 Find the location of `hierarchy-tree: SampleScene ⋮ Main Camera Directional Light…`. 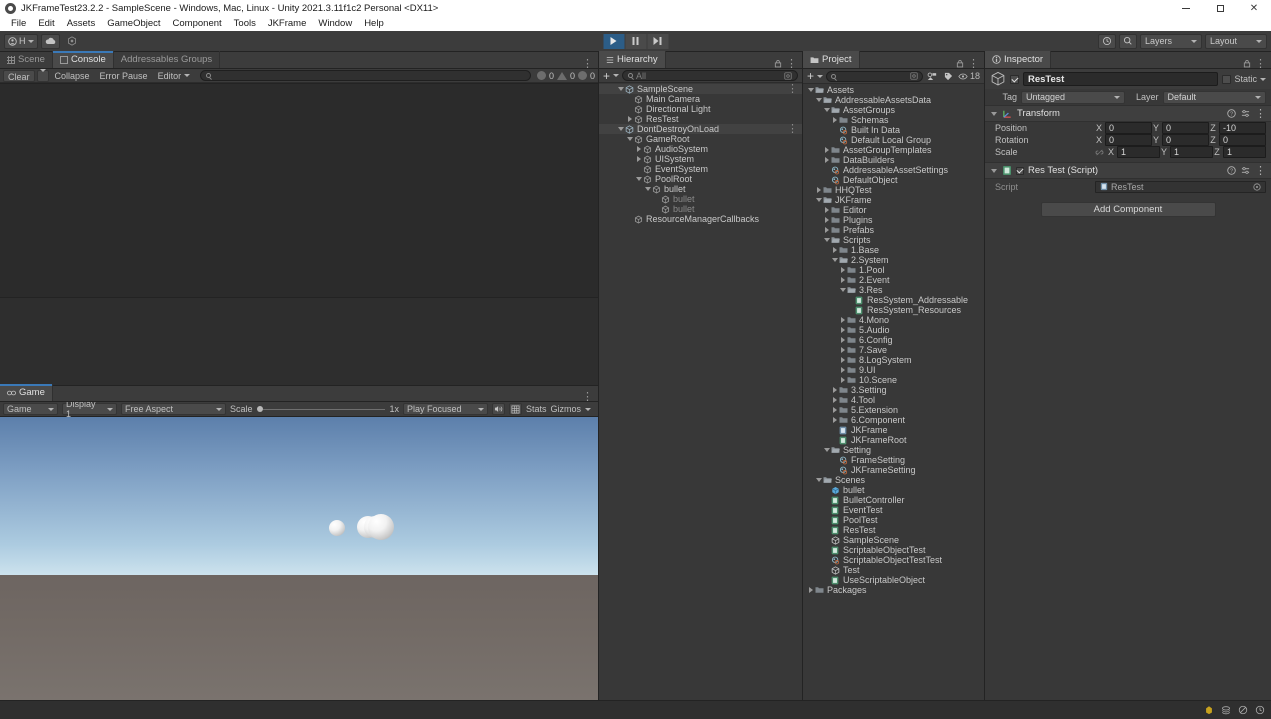

hierarchy-tree: SampleScene ⋮ Main Camera Directional Light… is located at coordinates (700, 391).